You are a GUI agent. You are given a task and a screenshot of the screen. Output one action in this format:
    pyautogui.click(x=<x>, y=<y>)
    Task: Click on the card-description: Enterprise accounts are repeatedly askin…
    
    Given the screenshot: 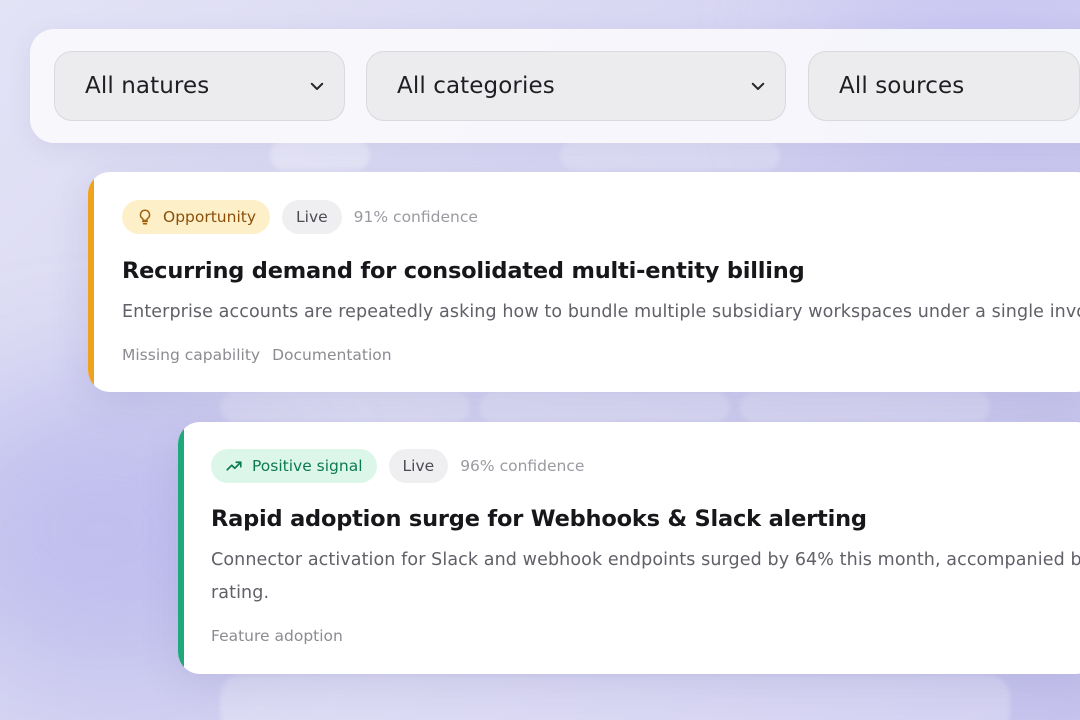 What is the action you would take?
    pyautogui.click(x=601, y=312)
    